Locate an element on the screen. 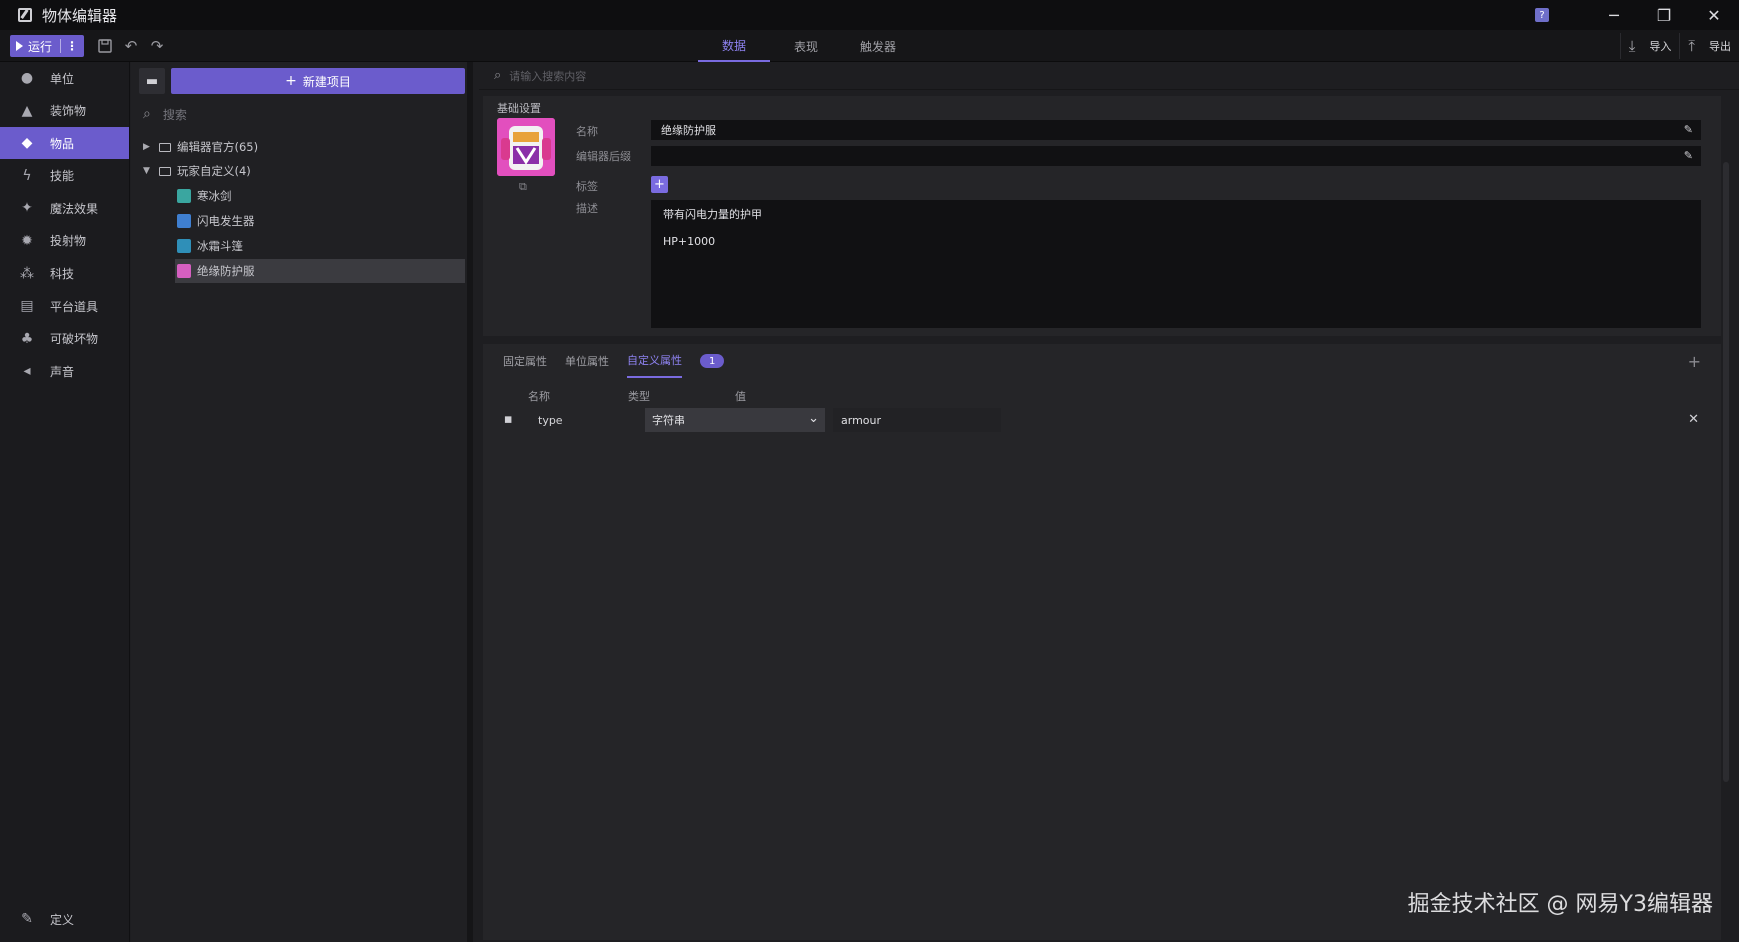 The image size is (1739, 942). tab-triggers: 触发器 is located at coordinates (878, 46).